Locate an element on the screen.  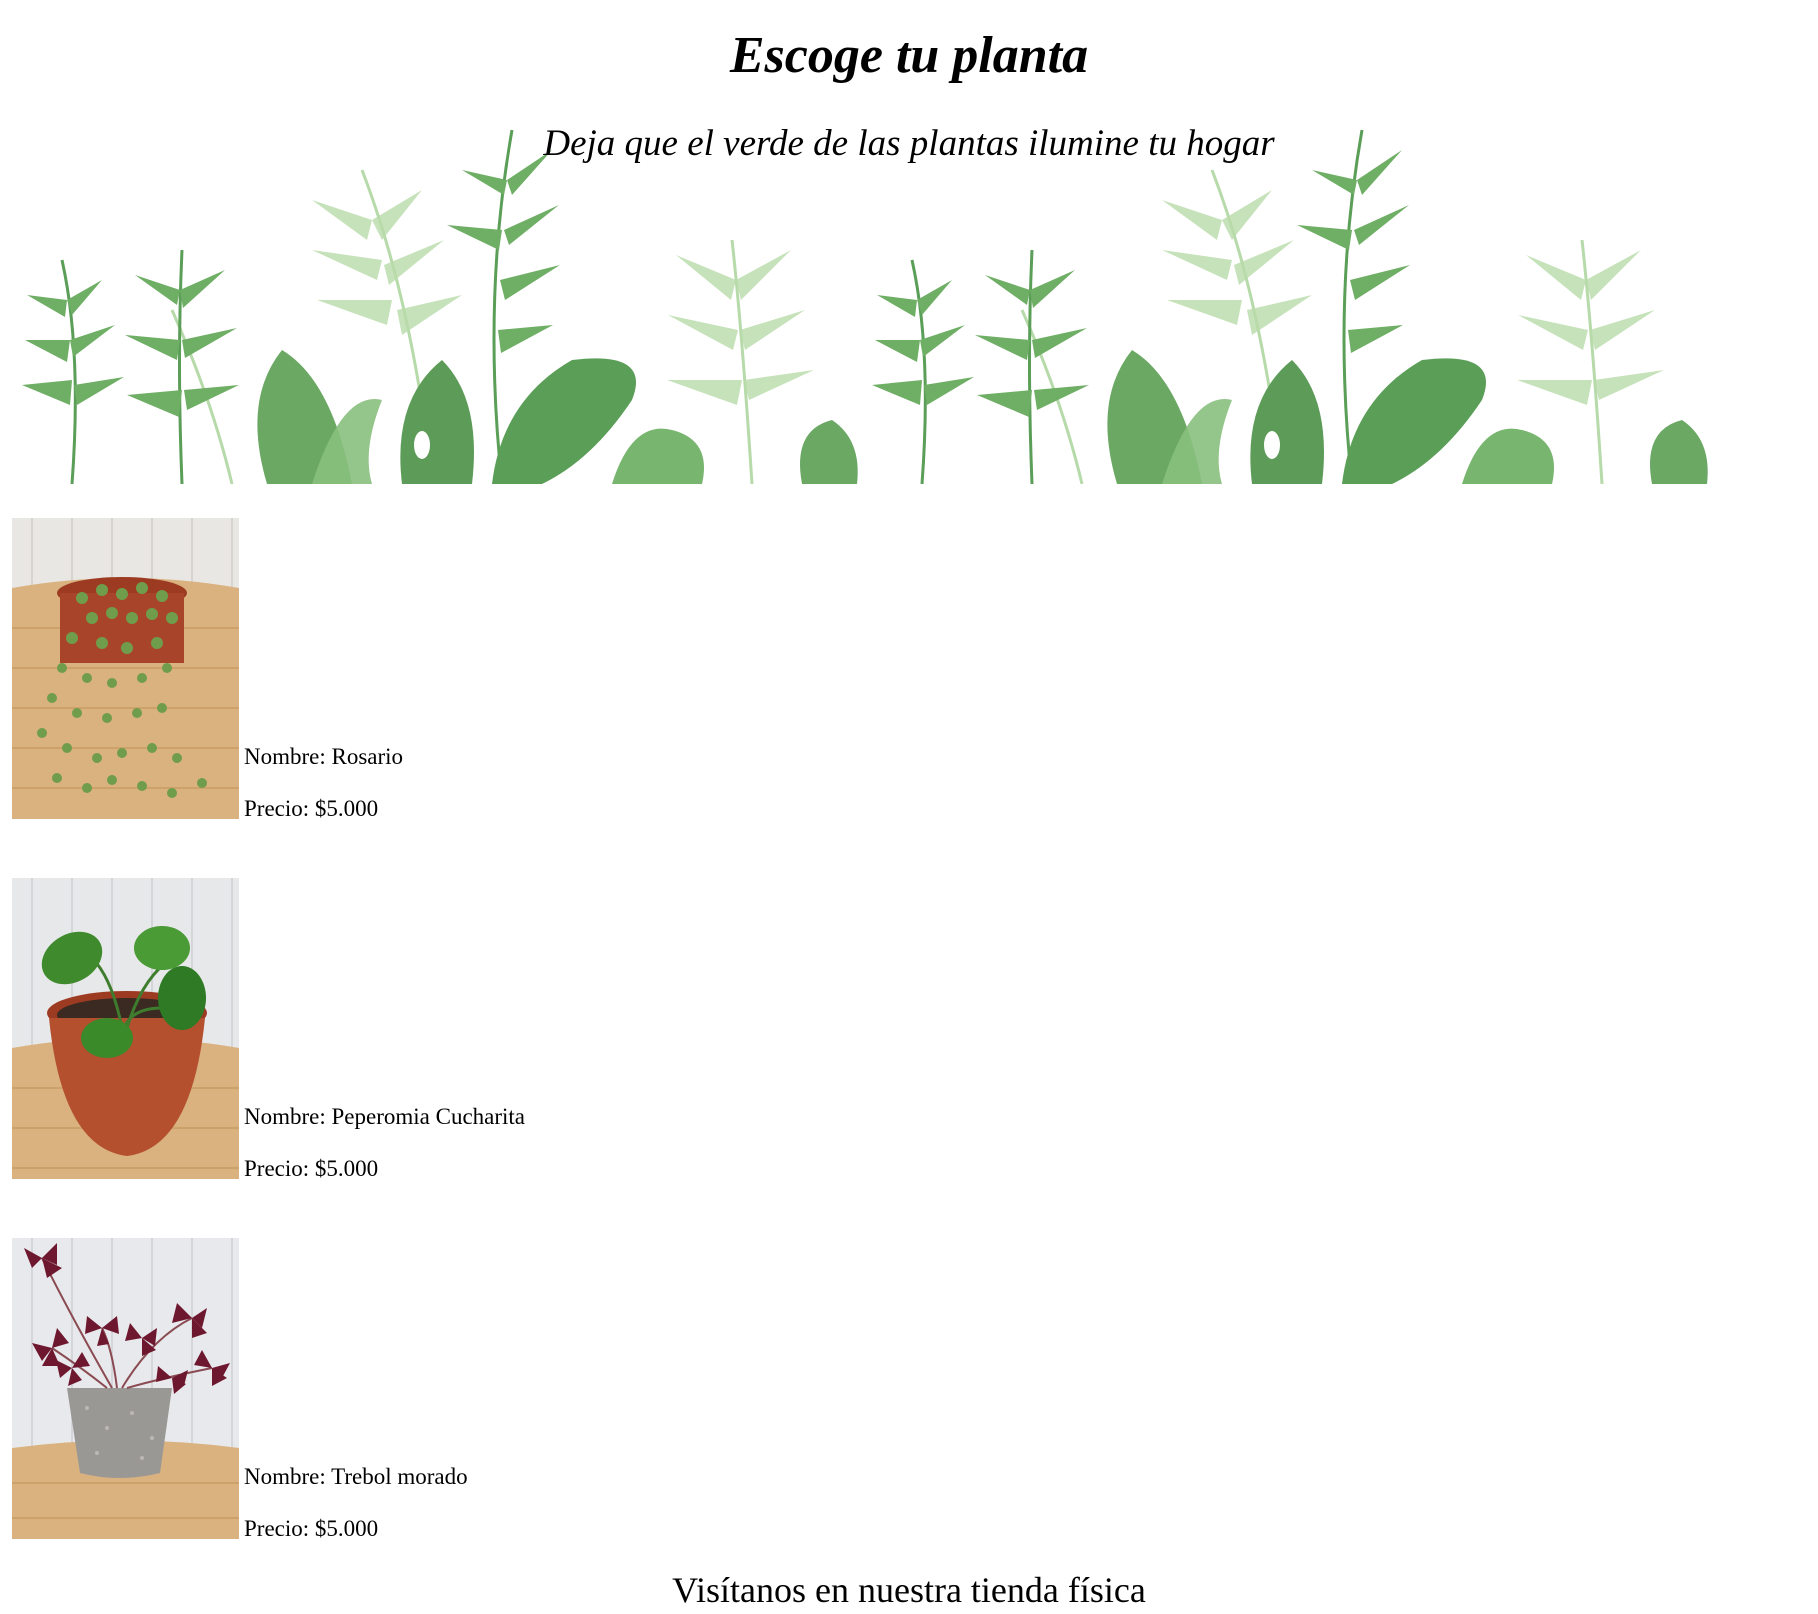
peperomia-plant-photo is located at coordinates (125, 1028).